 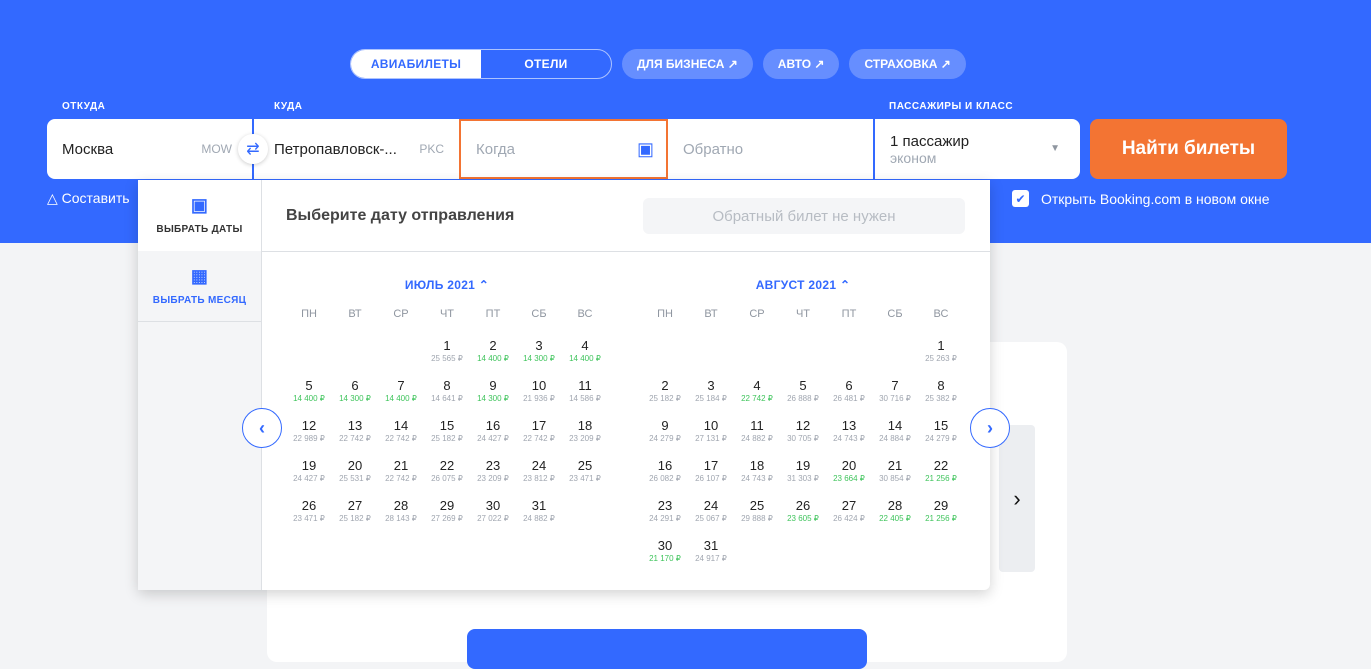 I want to click on day-cell: 21 22 742 ₽, so click(x=401, y=478).